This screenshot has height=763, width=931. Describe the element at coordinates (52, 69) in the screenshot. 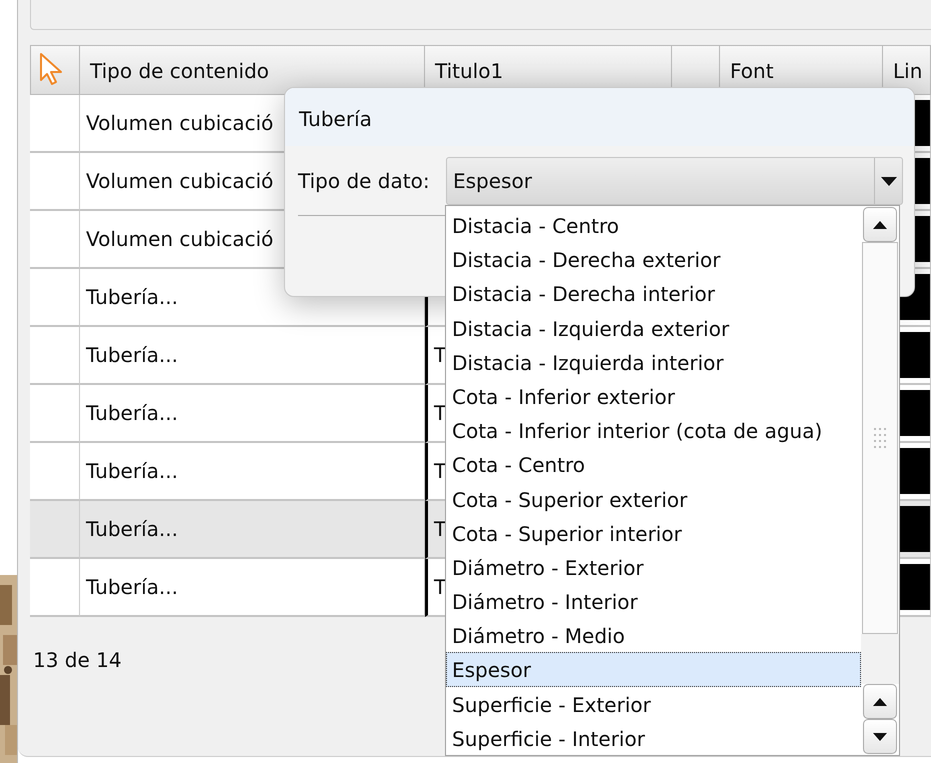

I see `pointer-icon` at that location.